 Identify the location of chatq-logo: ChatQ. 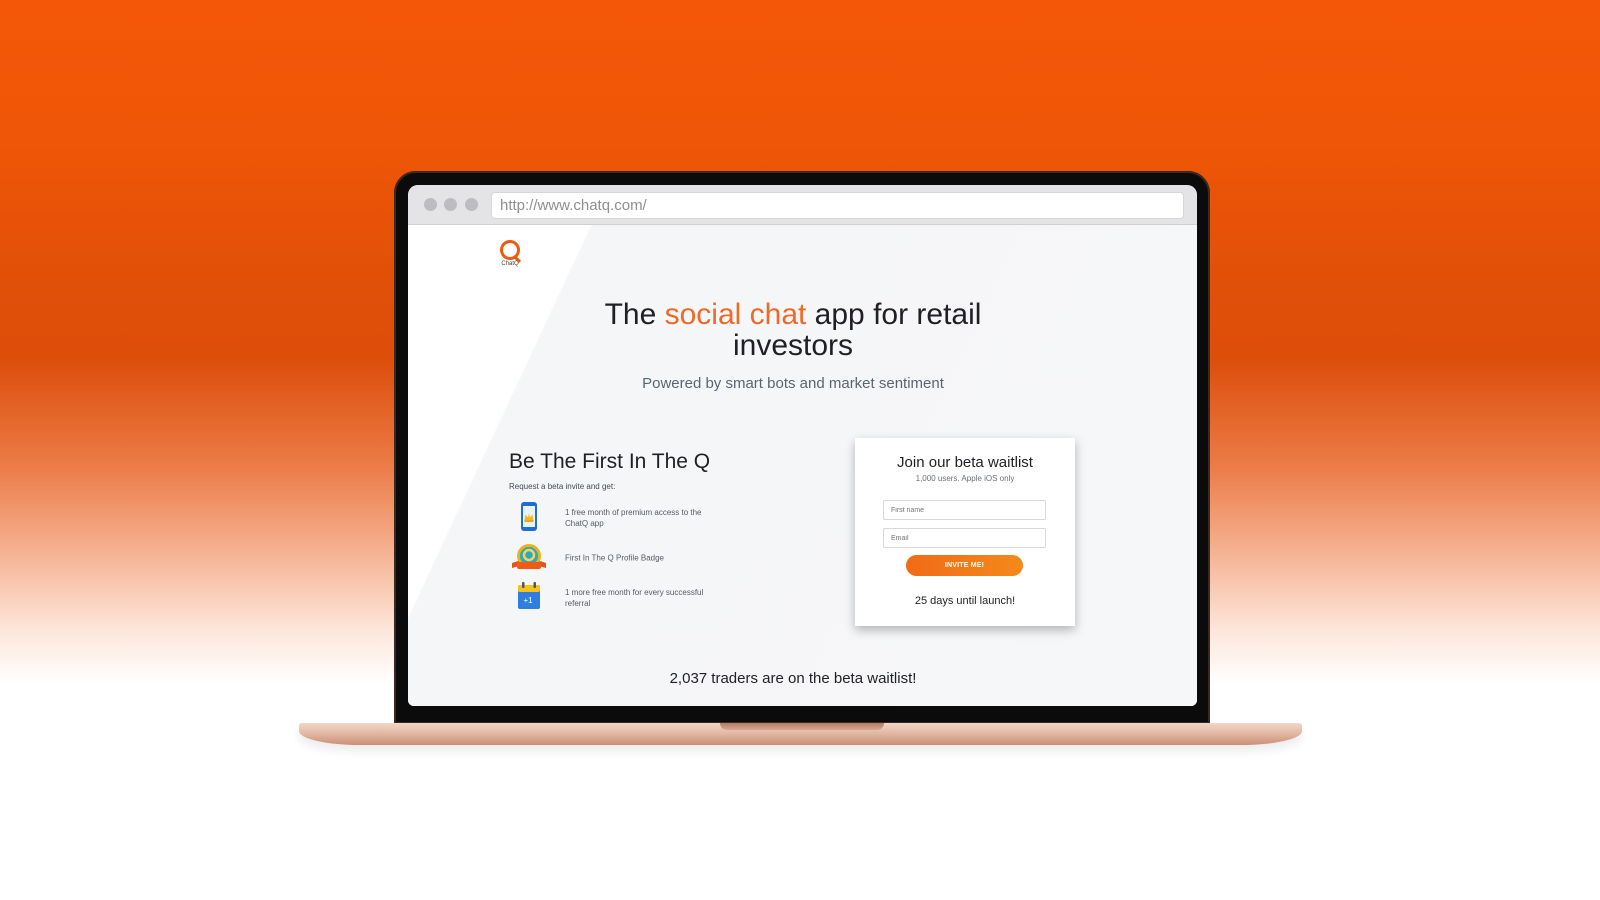
(510, 253).